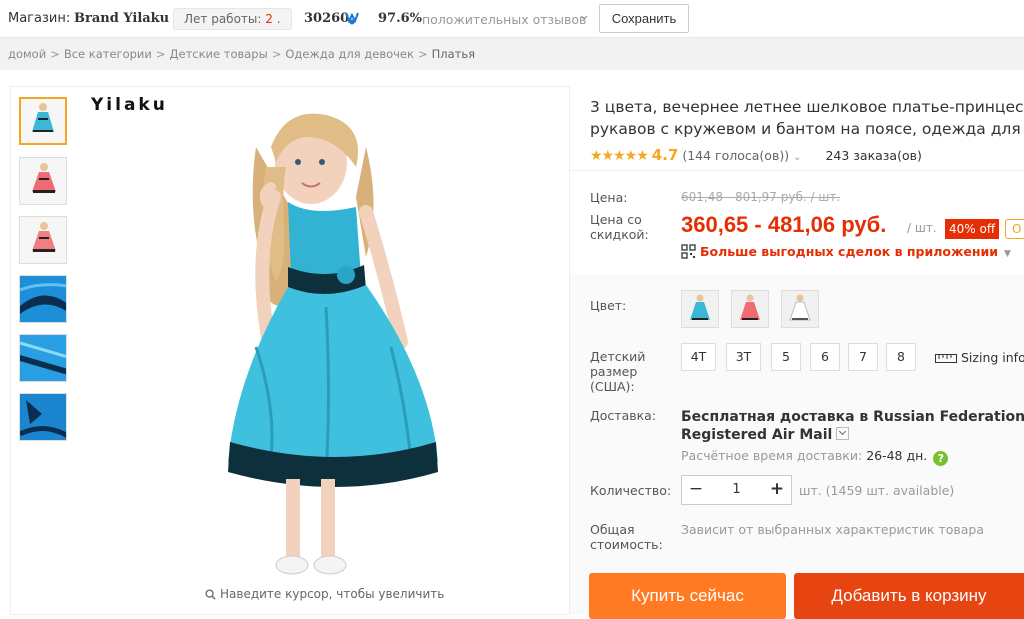  Describe the element at coordinates (327, 18) in the screenshot. I see `followers-count: 30260` at that location.